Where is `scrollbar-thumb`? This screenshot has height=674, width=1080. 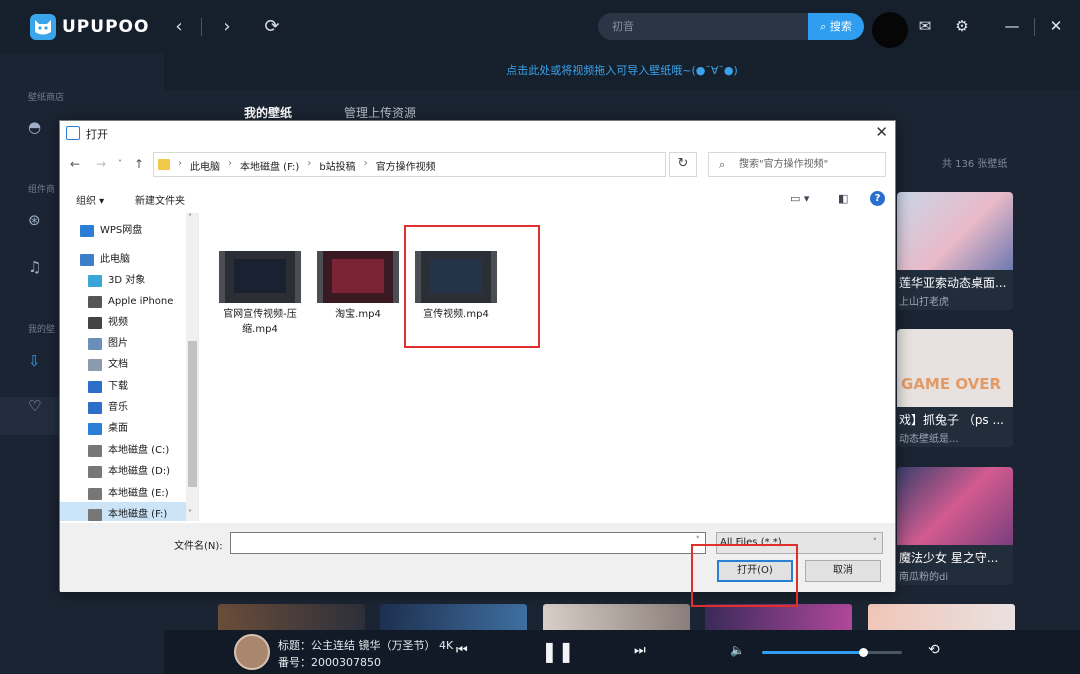 scrollbar-thumb is located at coordinates (192, 414).